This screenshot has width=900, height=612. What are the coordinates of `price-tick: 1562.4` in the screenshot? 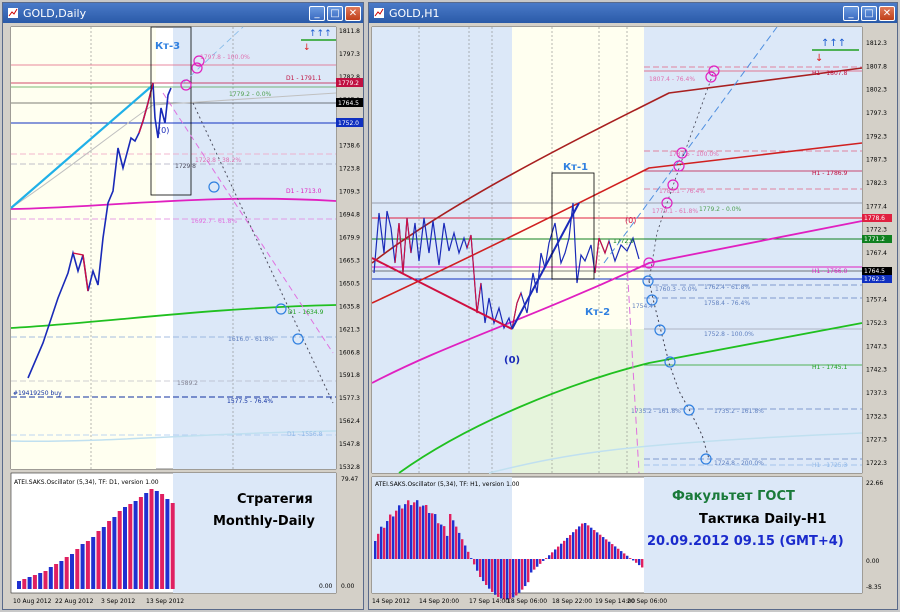 It's located at (349, 421).